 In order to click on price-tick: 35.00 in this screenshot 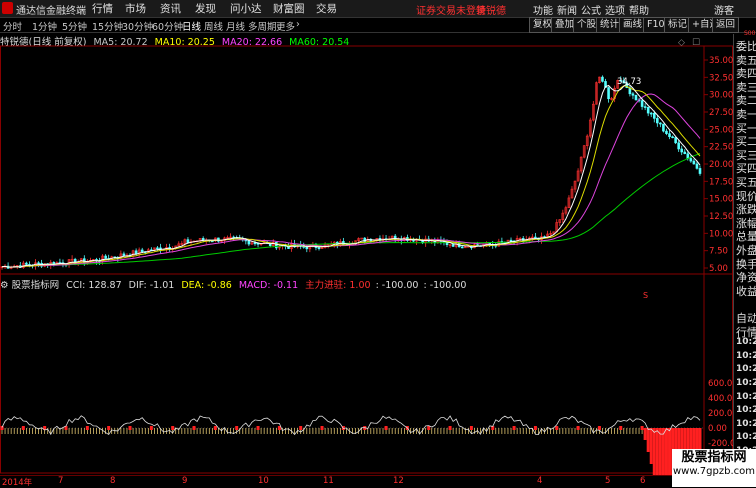, I will do `click(721, 61)`.